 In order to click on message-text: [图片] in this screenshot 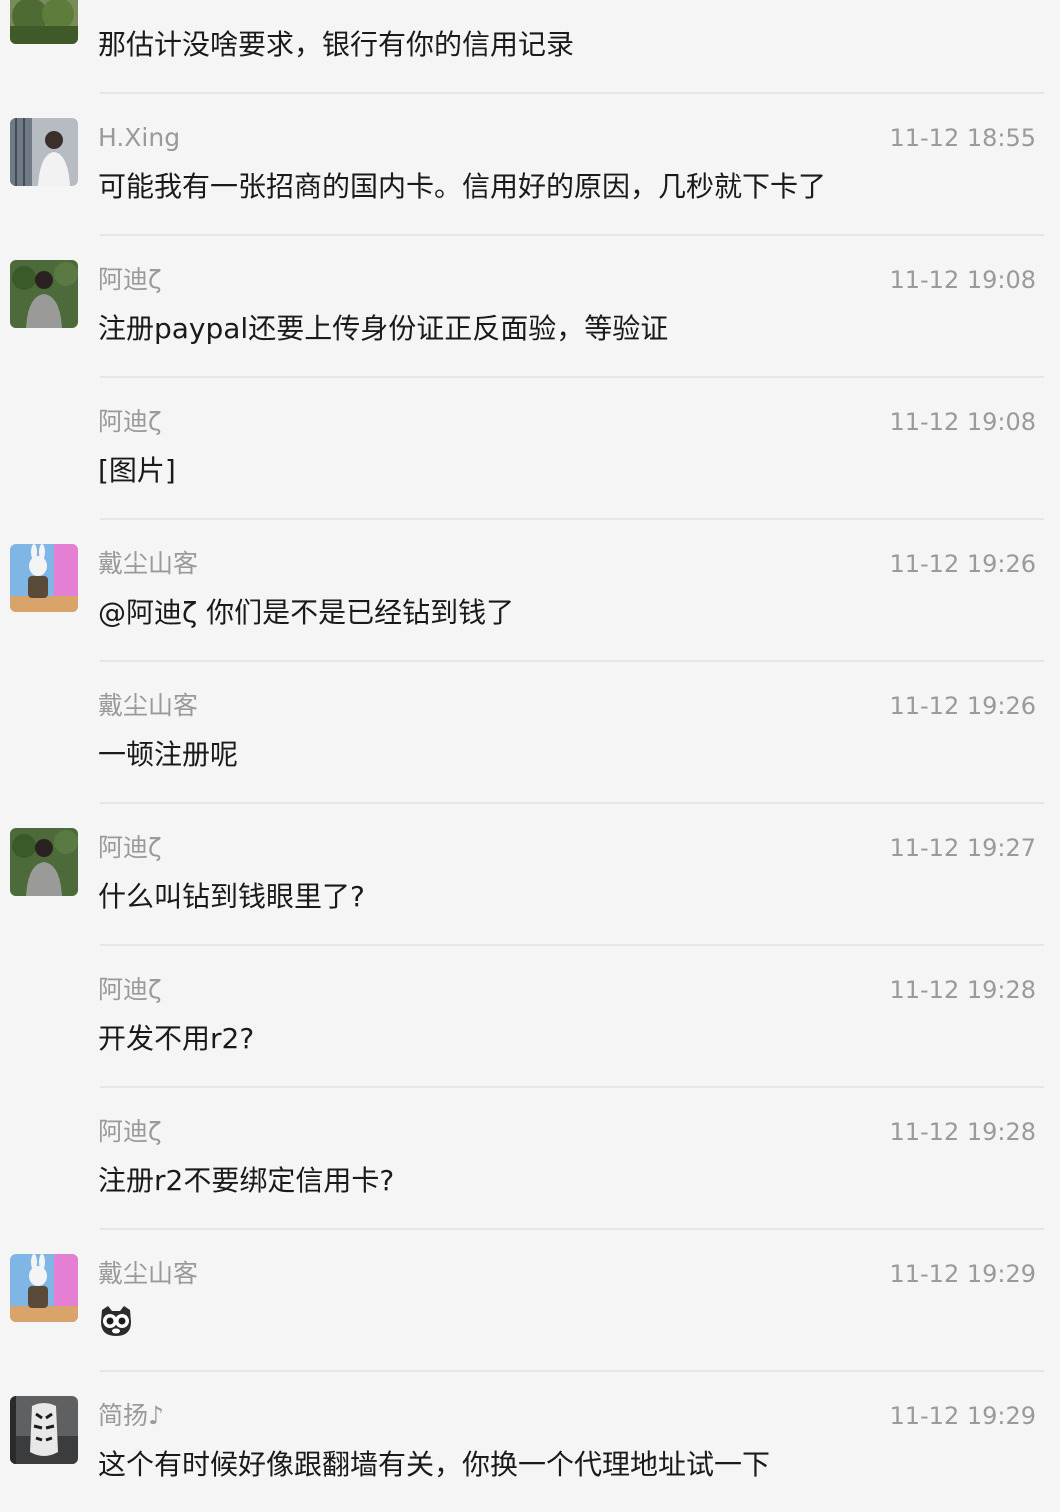, I will do `click(137, 471)`.